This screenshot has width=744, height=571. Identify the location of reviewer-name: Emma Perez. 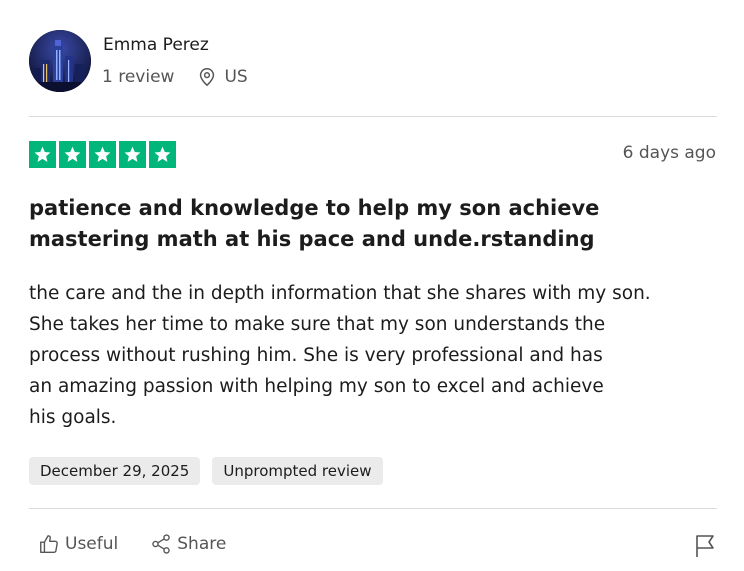
(156, 45).